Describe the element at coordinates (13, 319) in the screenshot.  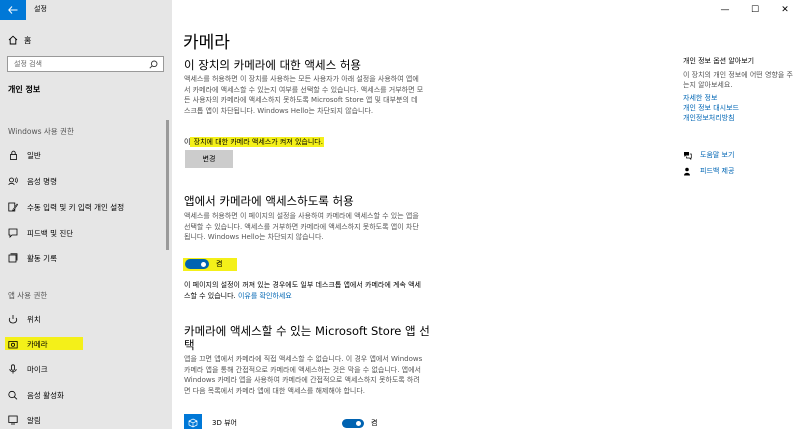
I see `location-icon` at that location.